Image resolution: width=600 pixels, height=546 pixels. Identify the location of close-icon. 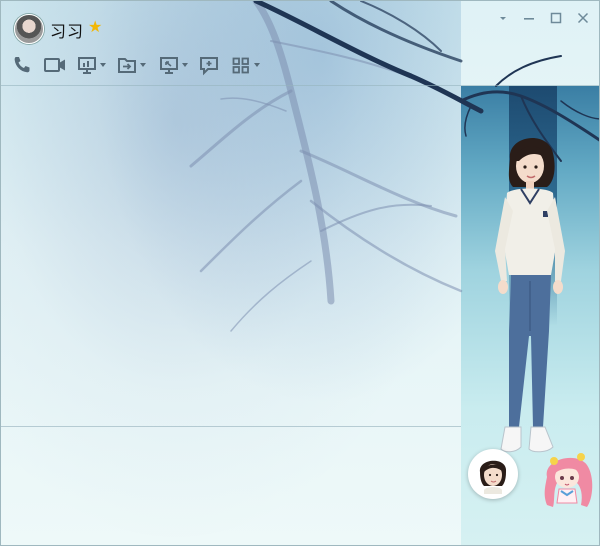
(583, 18).